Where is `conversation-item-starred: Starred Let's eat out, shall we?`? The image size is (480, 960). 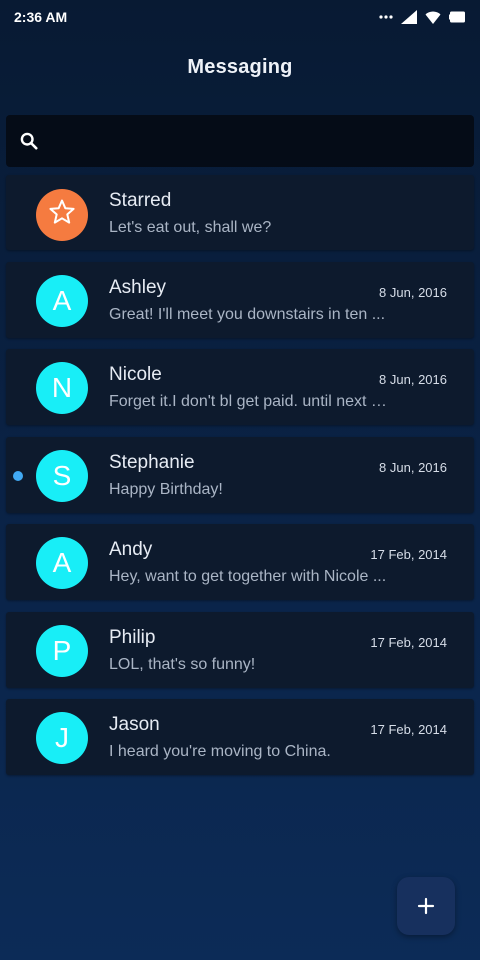
conversation-item-starred: Starred Let's eat out, shall we? is located at coordinates (240, 212).